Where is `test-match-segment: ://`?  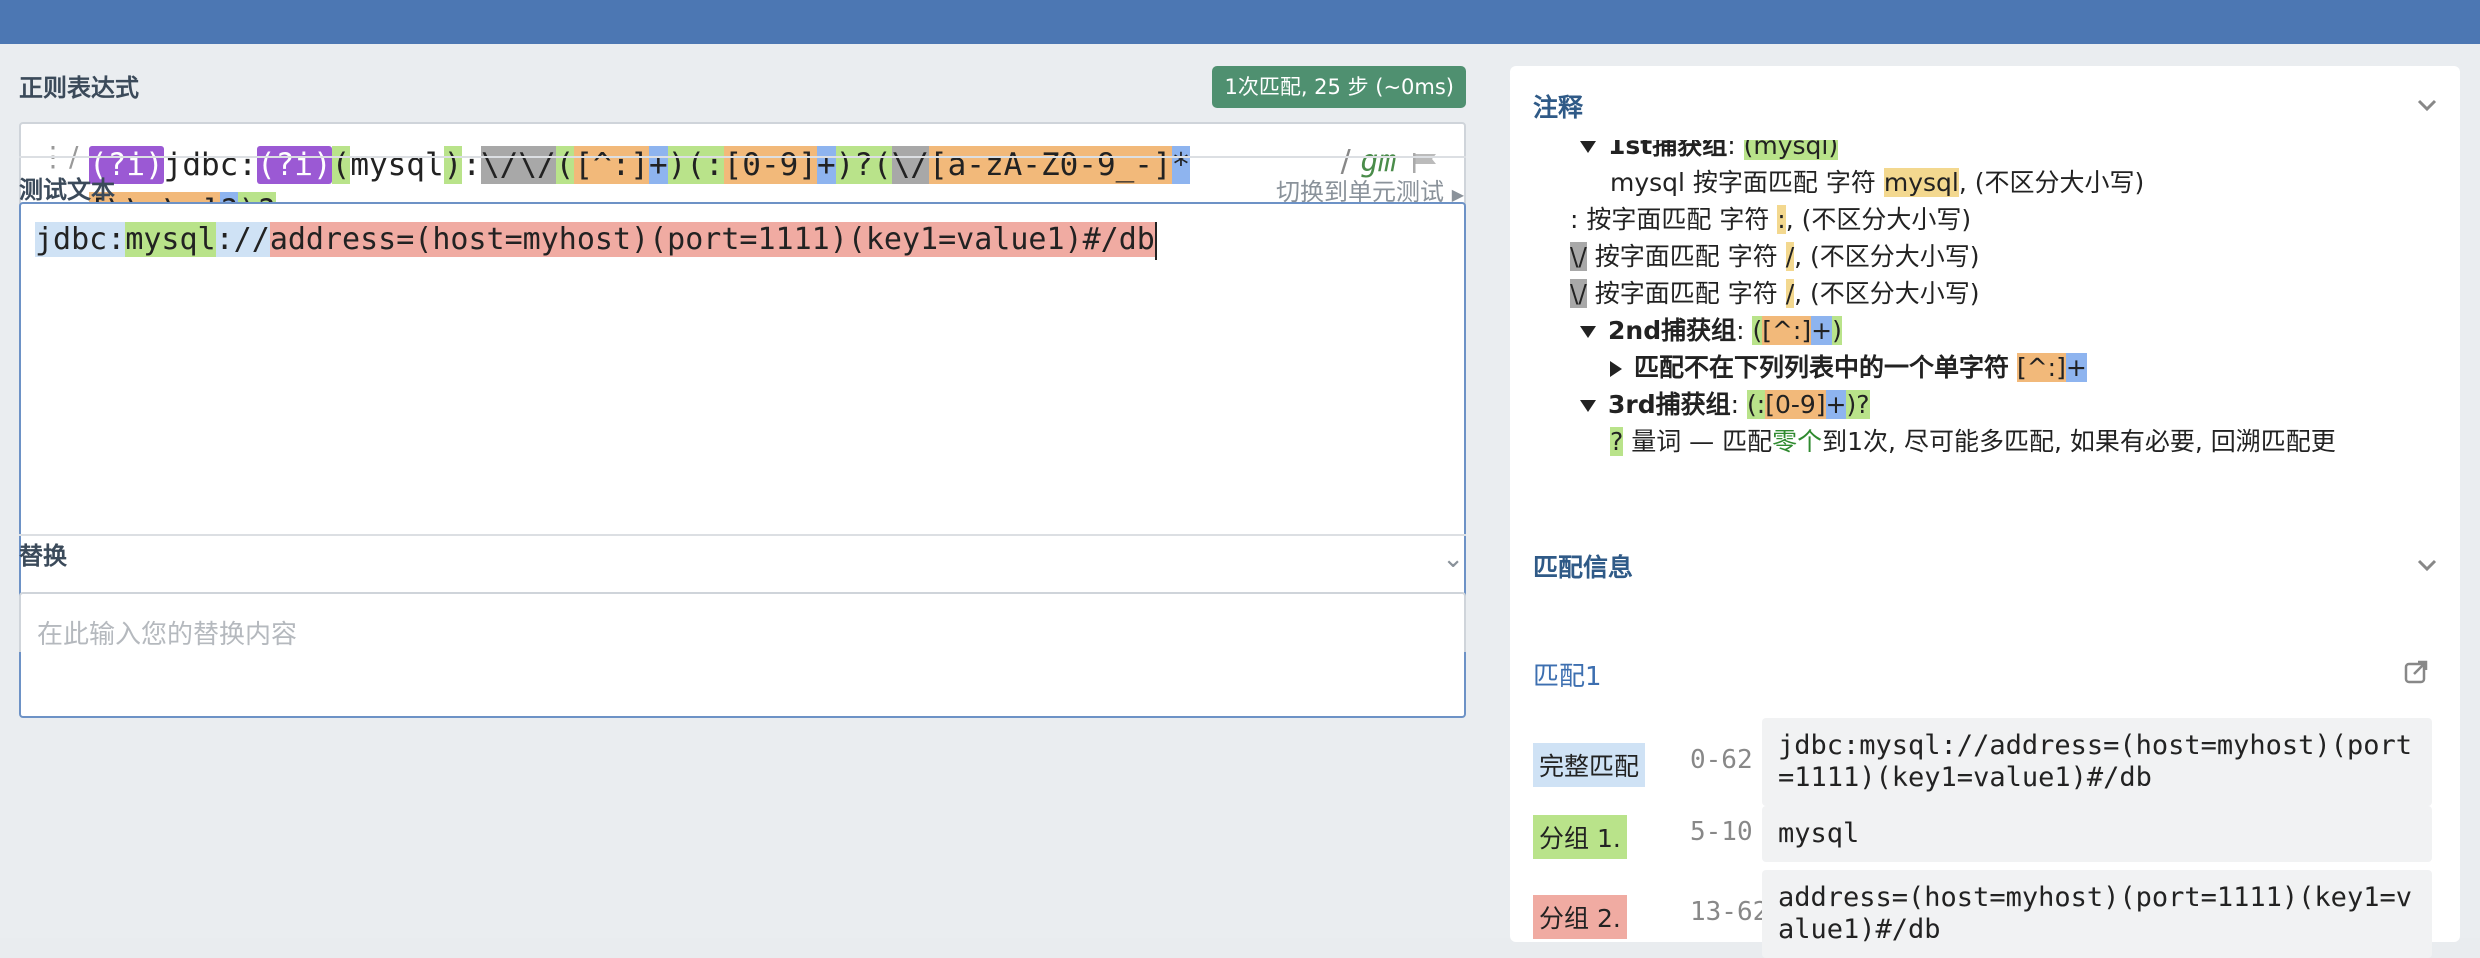
test-match-segment: :// is located at coordinates (242, 239).